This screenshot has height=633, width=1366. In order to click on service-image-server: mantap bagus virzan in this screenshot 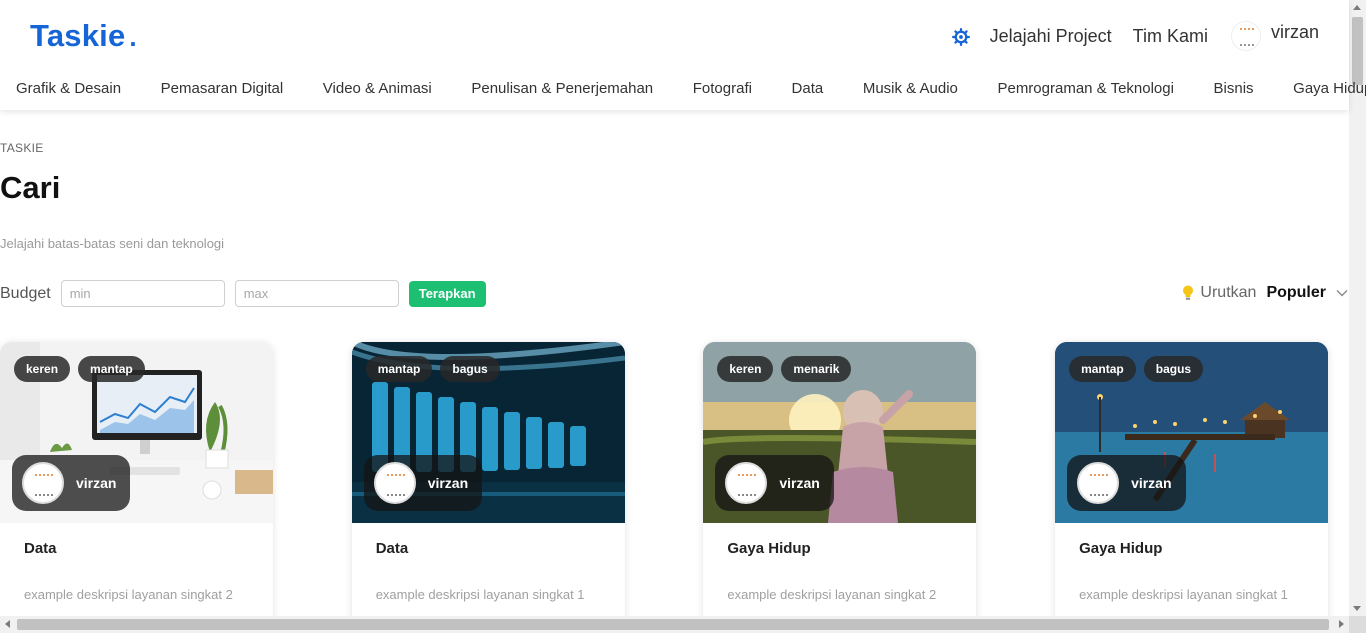, I will do `click(488, 432)`.